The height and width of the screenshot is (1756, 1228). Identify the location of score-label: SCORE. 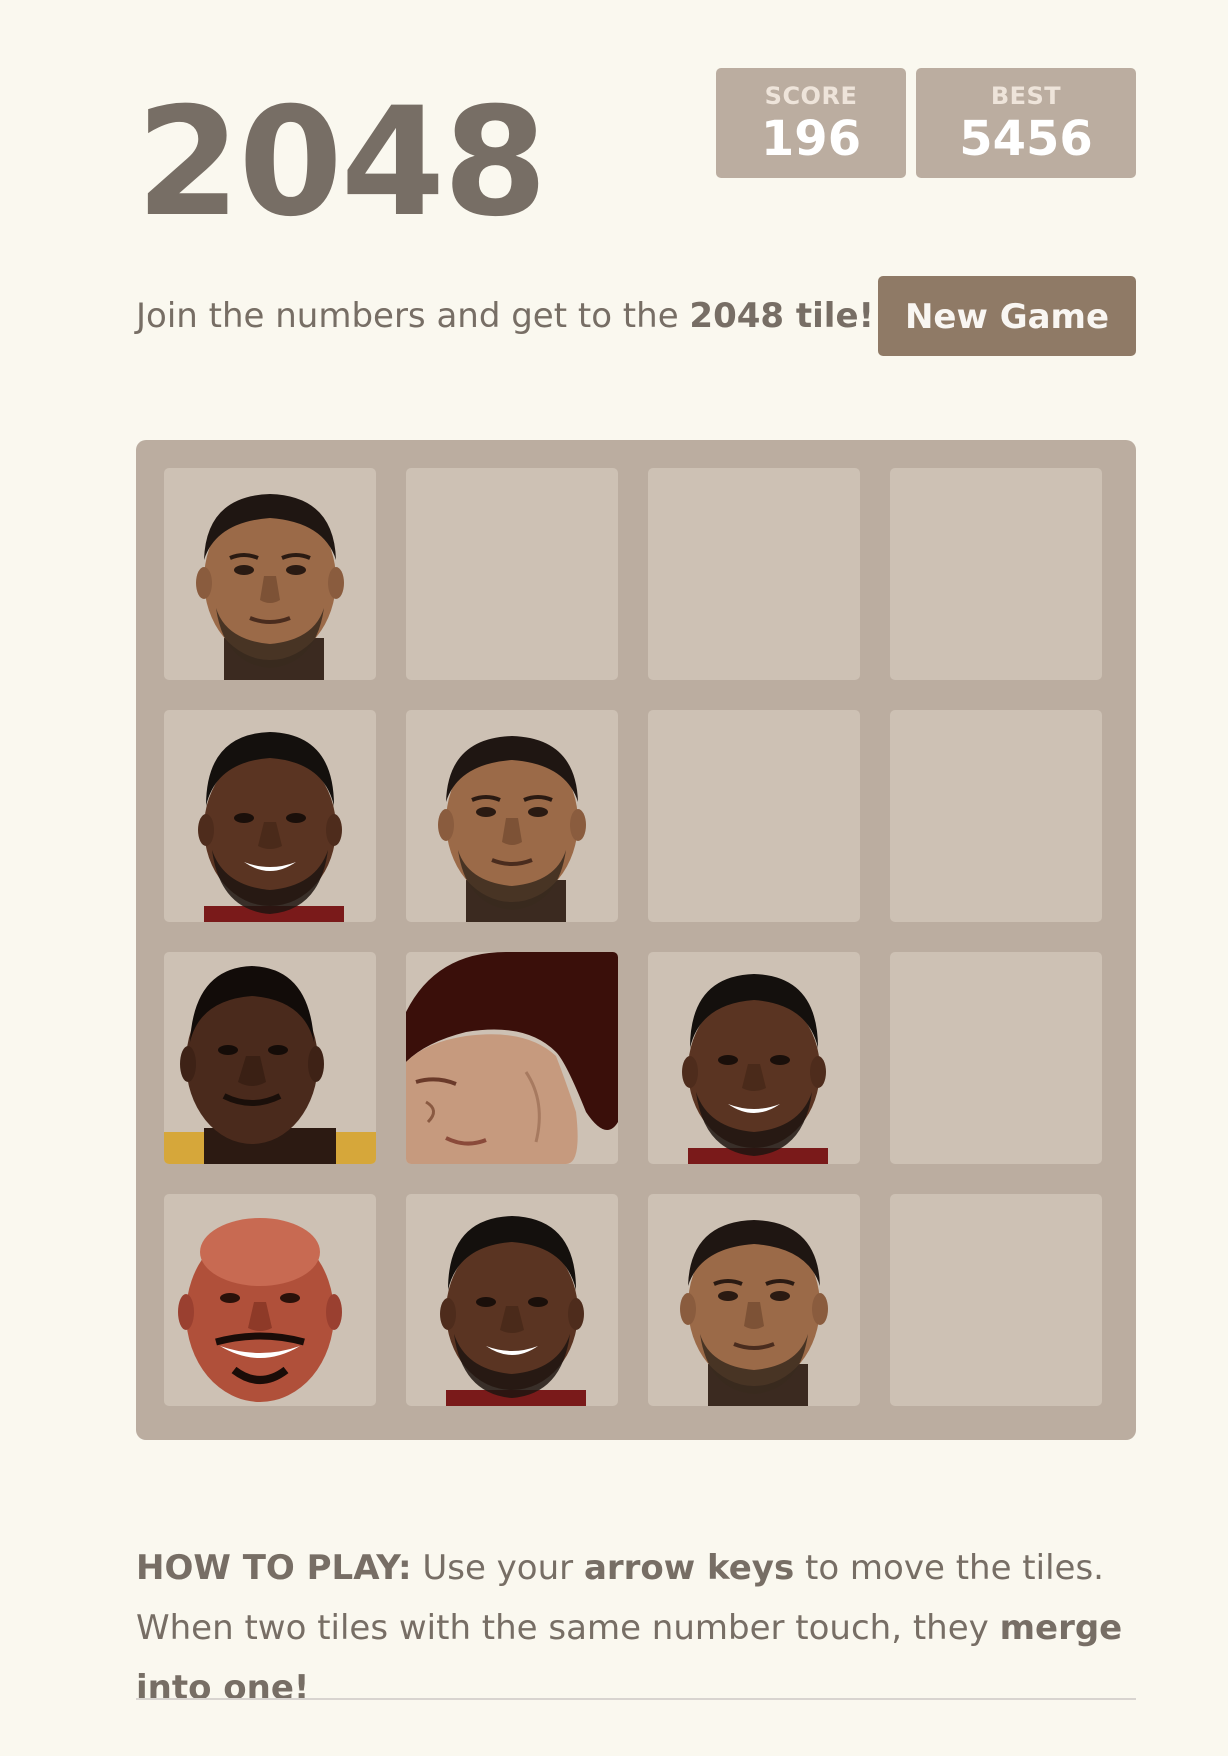
(811, 96).